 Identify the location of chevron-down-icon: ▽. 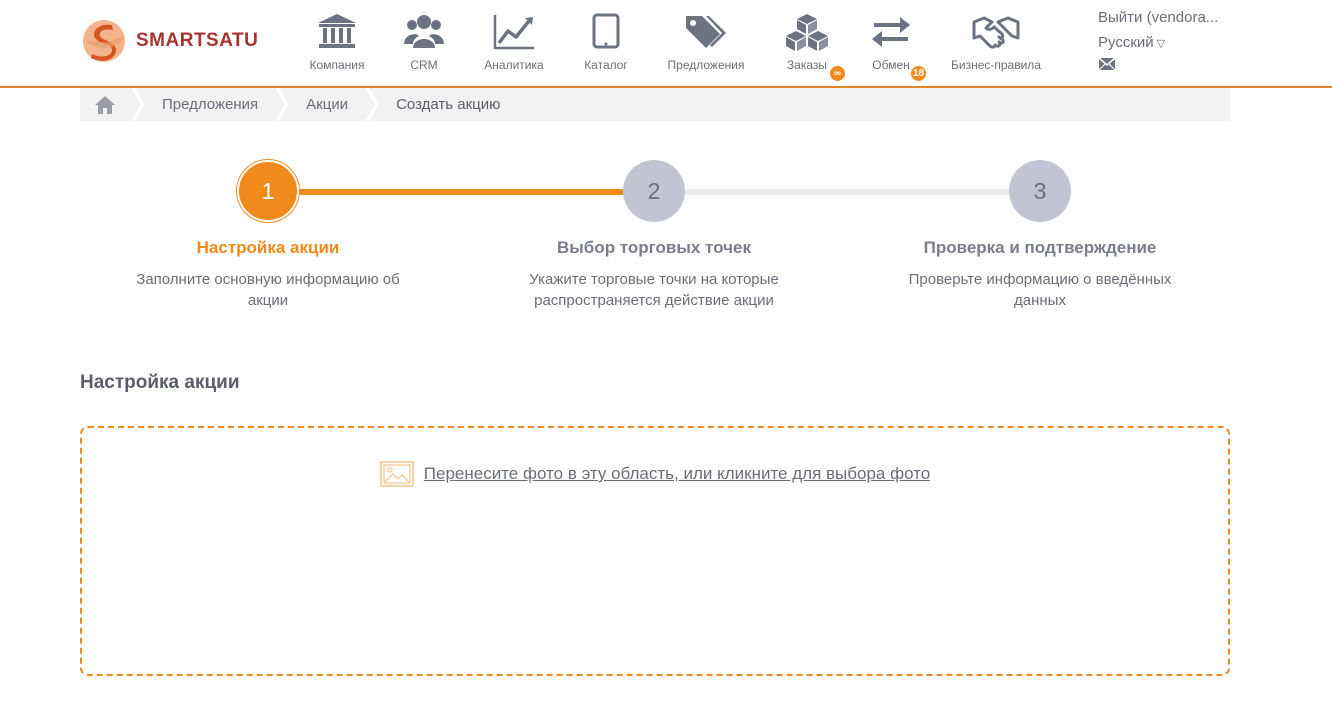
(1161, 44).